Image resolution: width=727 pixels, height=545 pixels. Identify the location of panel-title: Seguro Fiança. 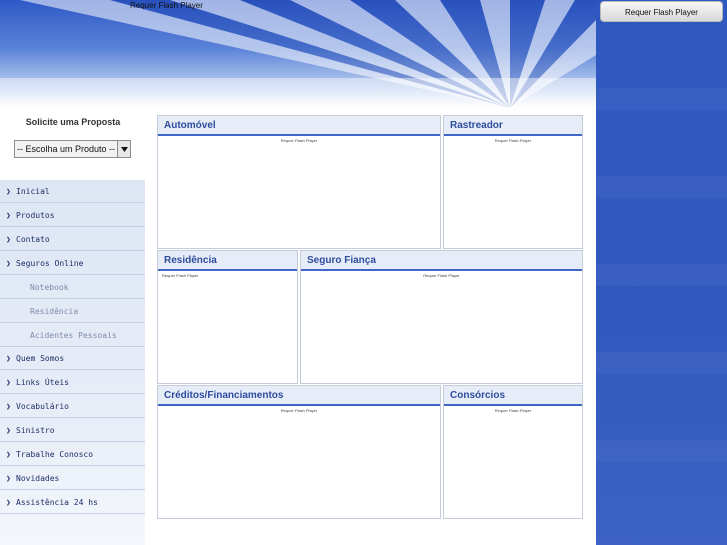
(441, 261).